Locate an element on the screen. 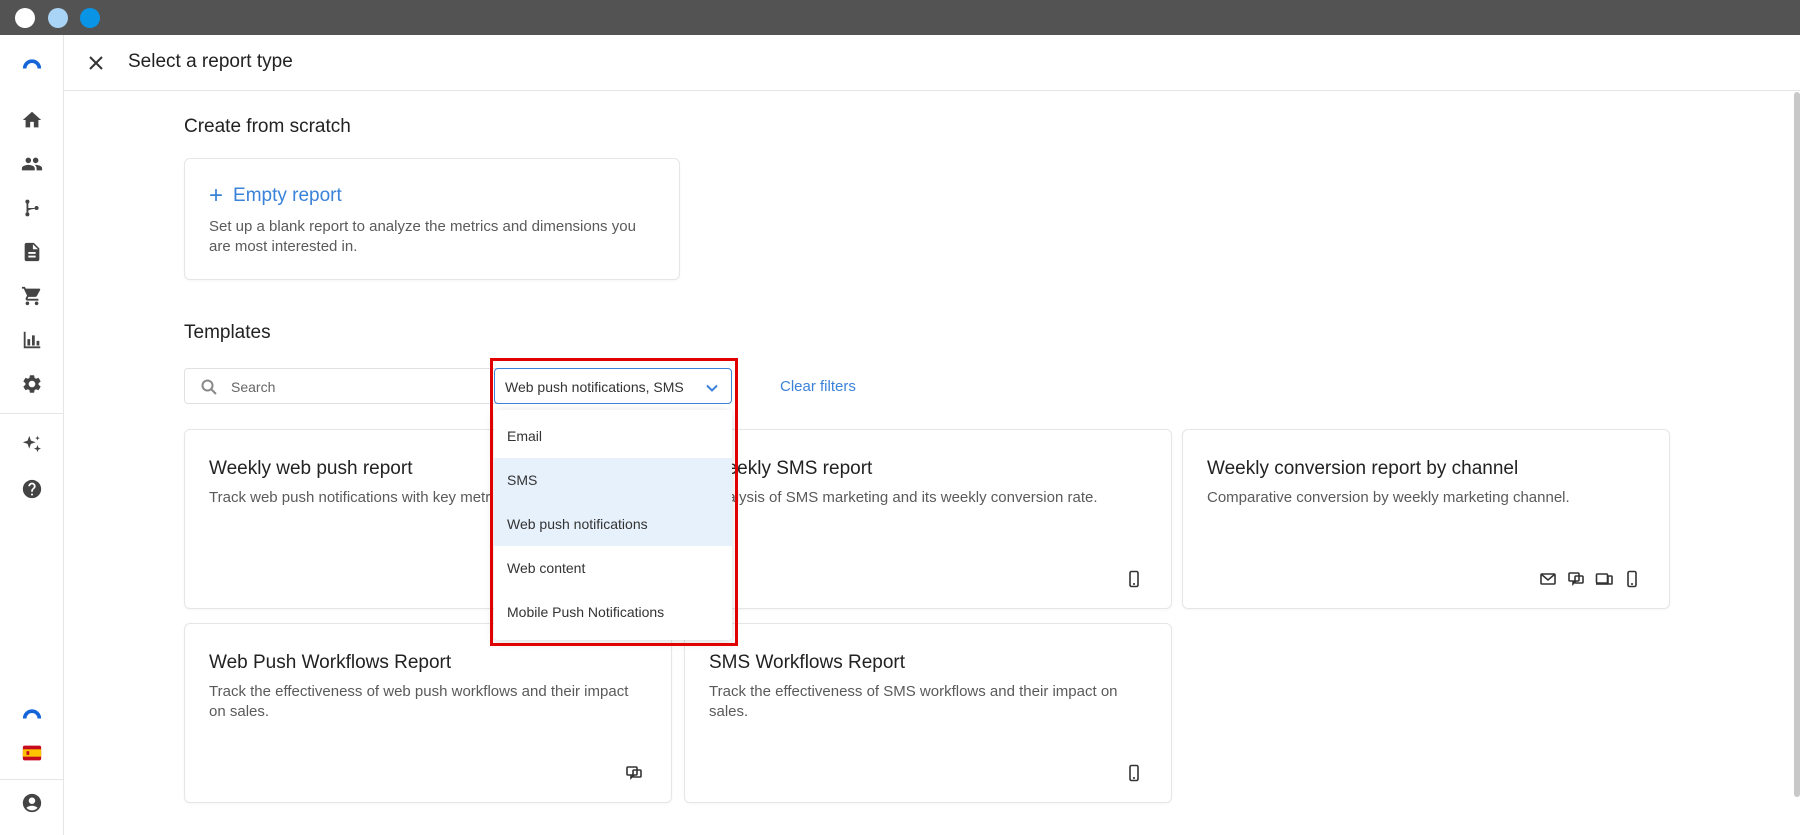  channel-filter-value: Web push notifications, SMS is located at coordinates (594, 387).